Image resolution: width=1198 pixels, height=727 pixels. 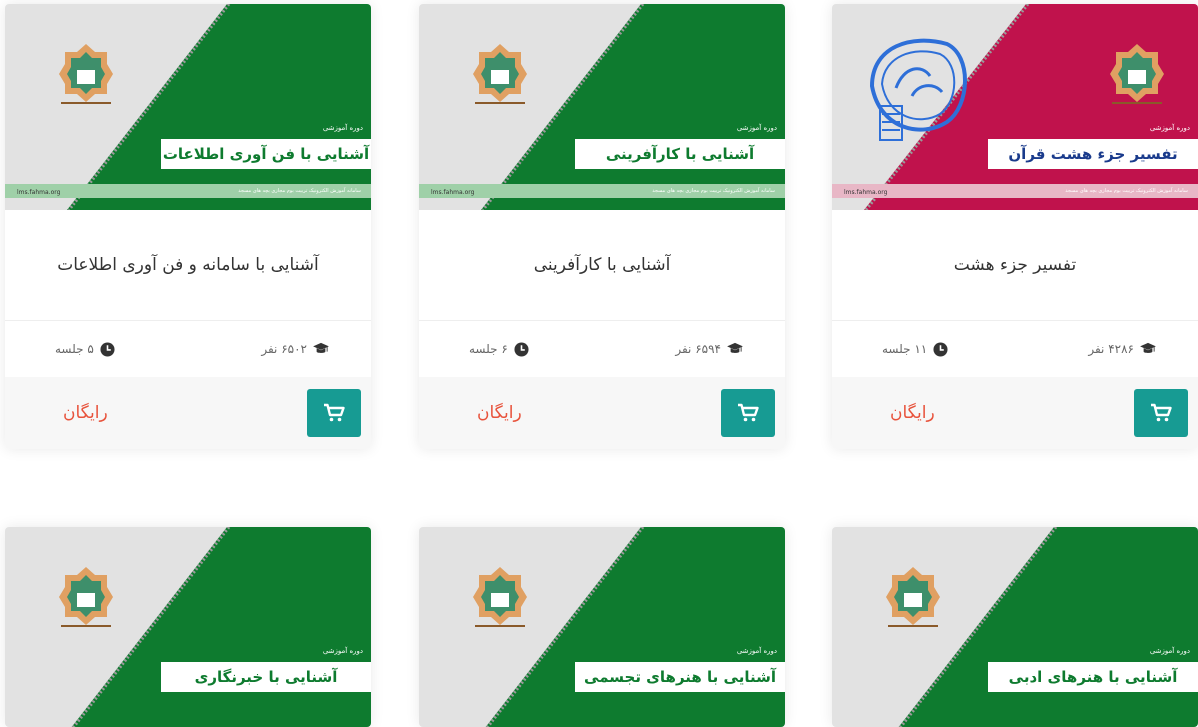 I want to click on course-card: دوره آموزشی آشنایی با هنرهای تجسمی, so click(x=602, y=627).